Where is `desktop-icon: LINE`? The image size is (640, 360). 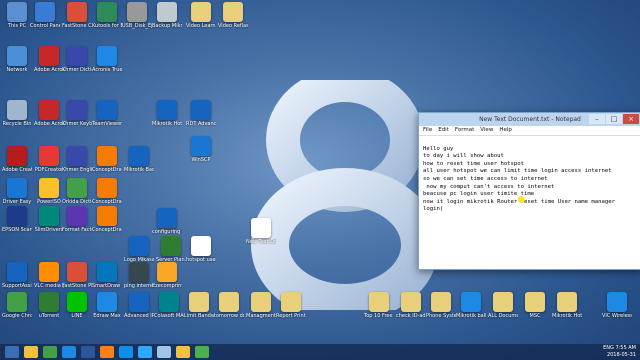
desktop-icon: LINE is located at coordinates (77, 305).